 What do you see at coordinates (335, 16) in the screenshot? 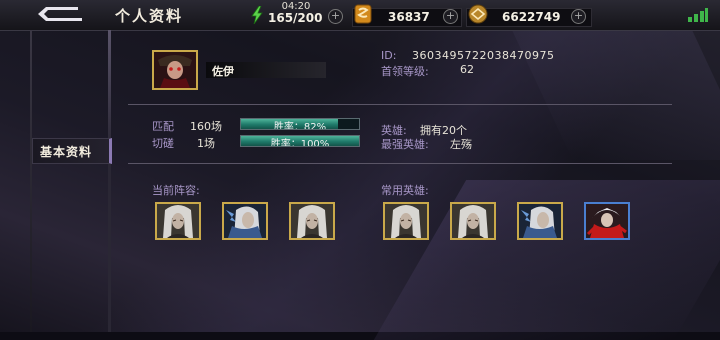
I see `add-energy-button: +` at bounding box center [335, 16].